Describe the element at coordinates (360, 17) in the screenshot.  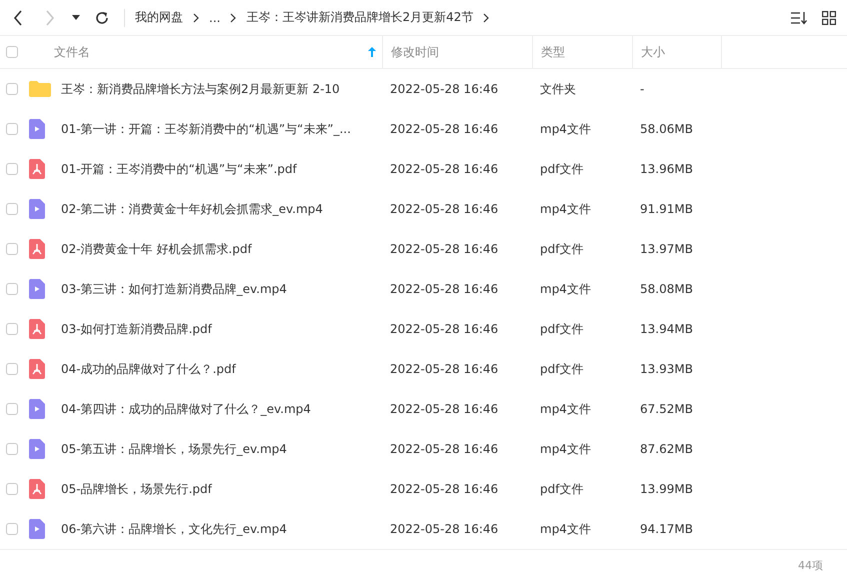
I see `breadcrumb-item: 王岑：王岑讲新消费品牌增长2月更新42节` at that location.